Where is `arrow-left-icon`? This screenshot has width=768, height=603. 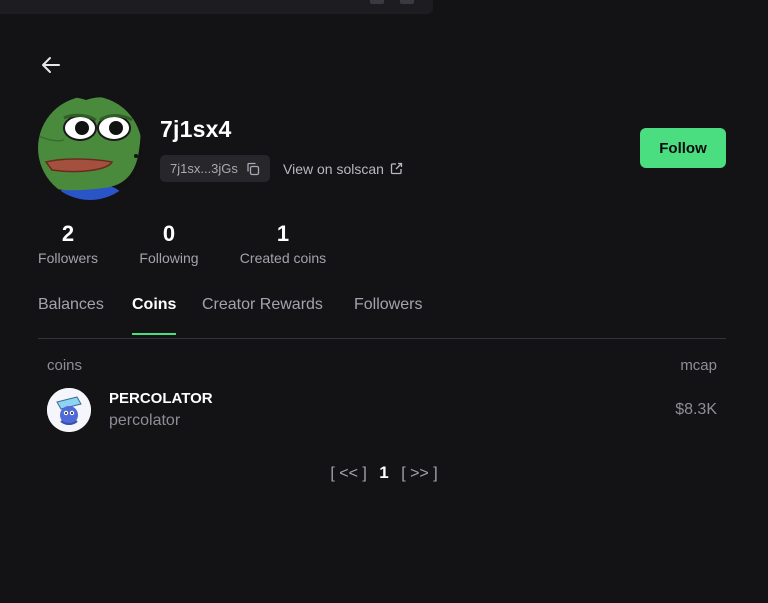
arrow-left-icon is located at coordinates (51, 65).